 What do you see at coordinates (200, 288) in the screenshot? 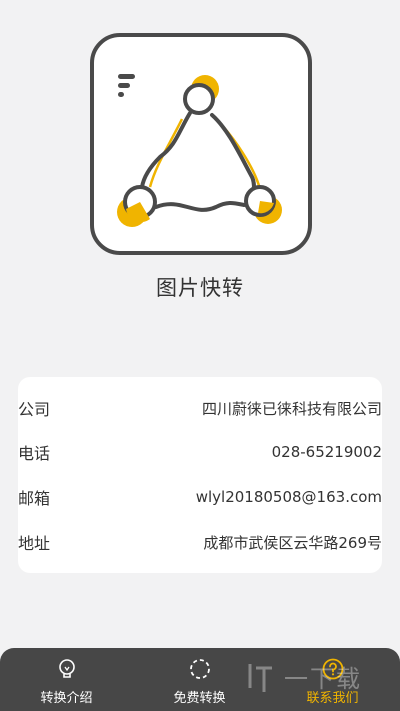
I see `app-name: 图片快转` at bounding box center [200, 288].